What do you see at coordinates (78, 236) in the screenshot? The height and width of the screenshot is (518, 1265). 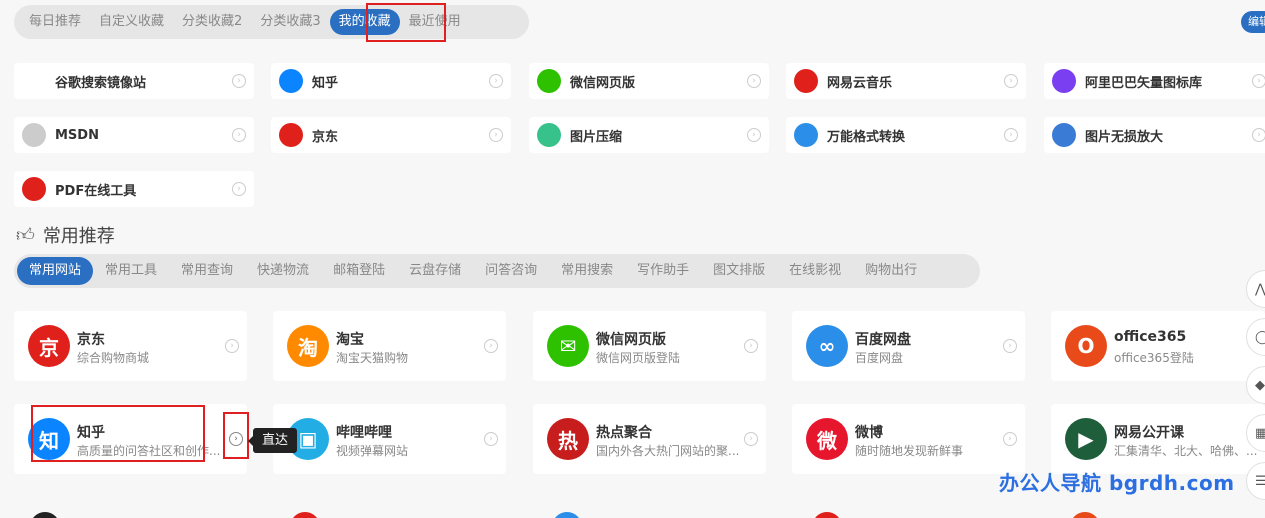 I see `section-title-text: 常用推荐` at bounding box center [78, 236].